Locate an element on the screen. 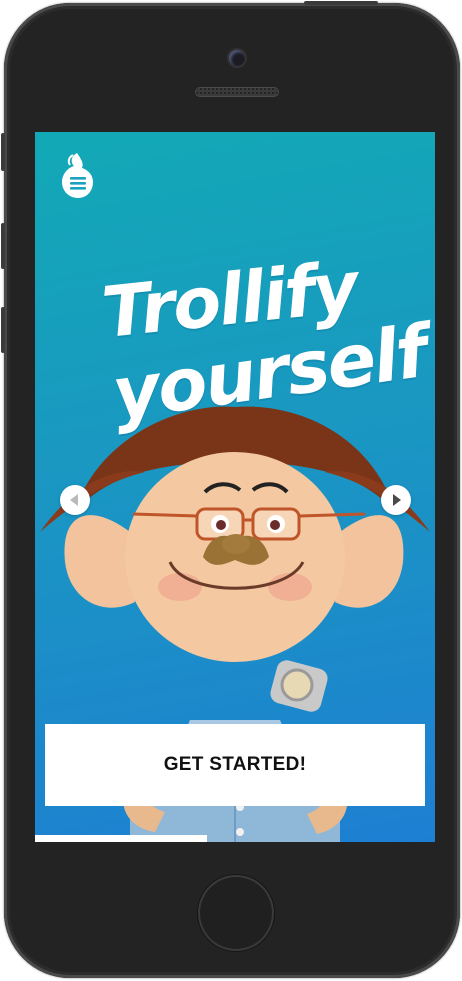  chevron-right-icon is located at coordinates (397, 500).